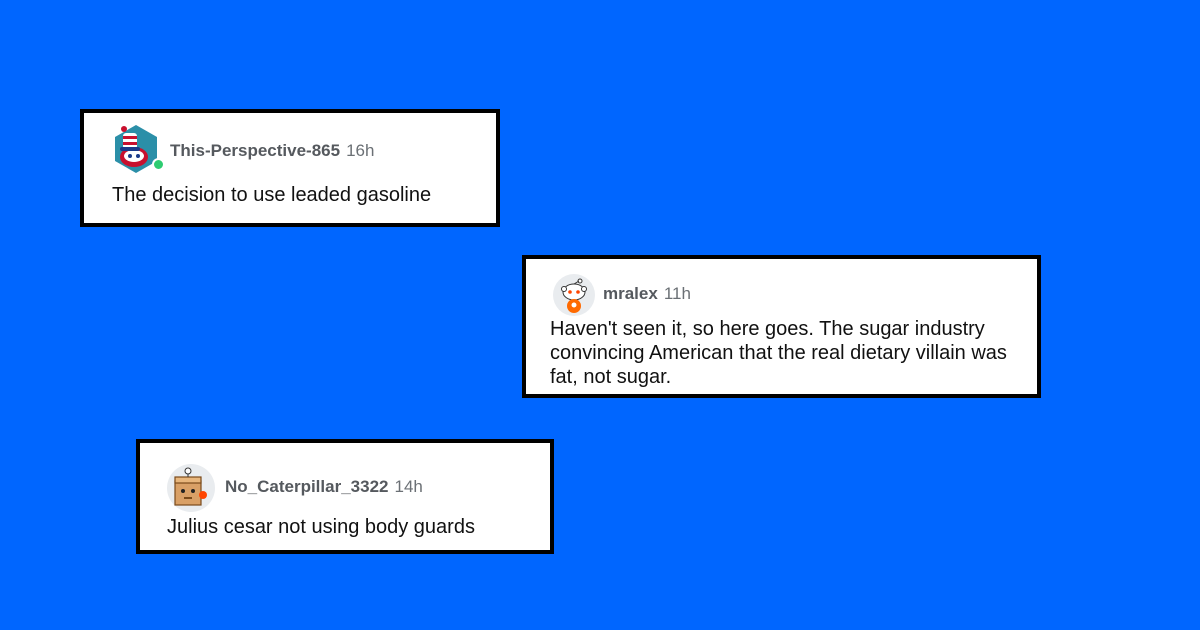 This screenshot has height=630, width=1200. I want to click on username-link: mralex, so click(630, 294).